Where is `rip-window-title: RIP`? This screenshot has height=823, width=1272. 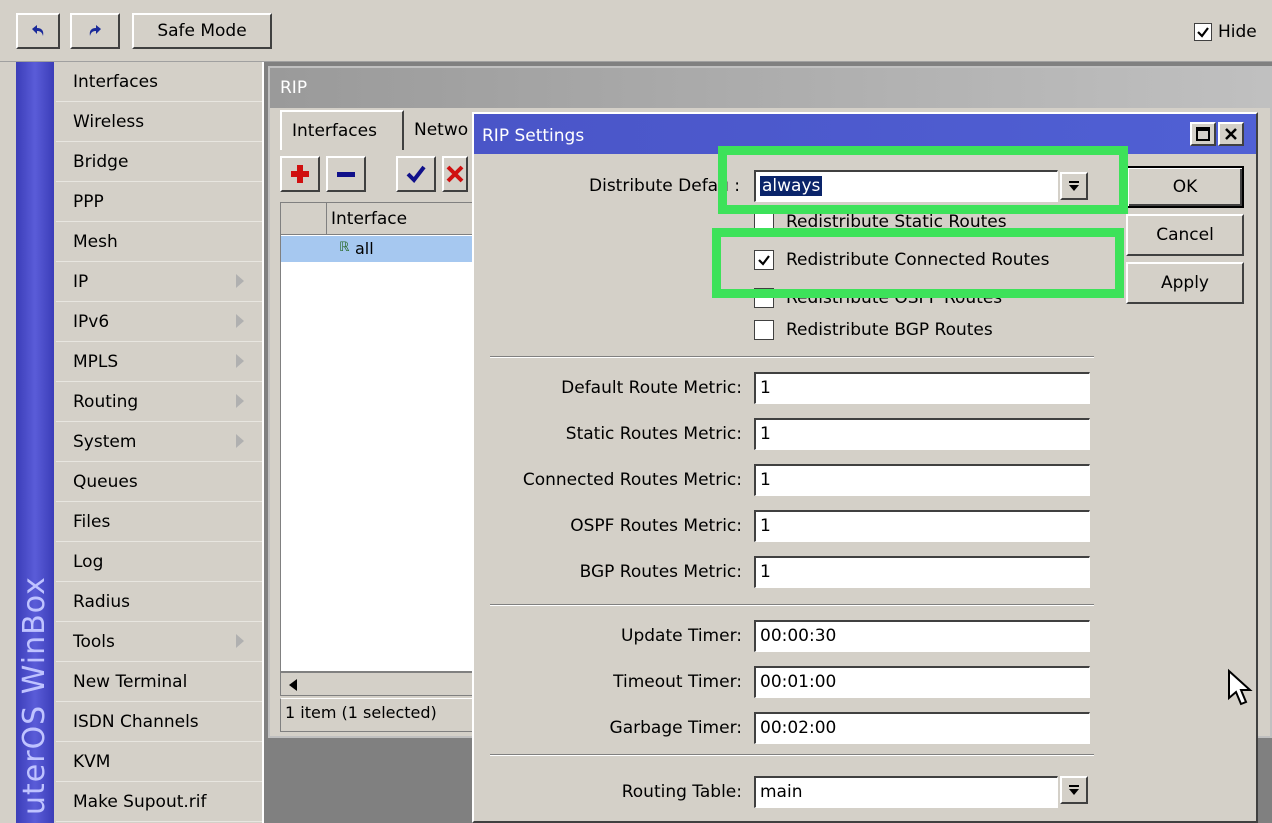
rip-window-title: RIP is located at coordinates (770, 88).